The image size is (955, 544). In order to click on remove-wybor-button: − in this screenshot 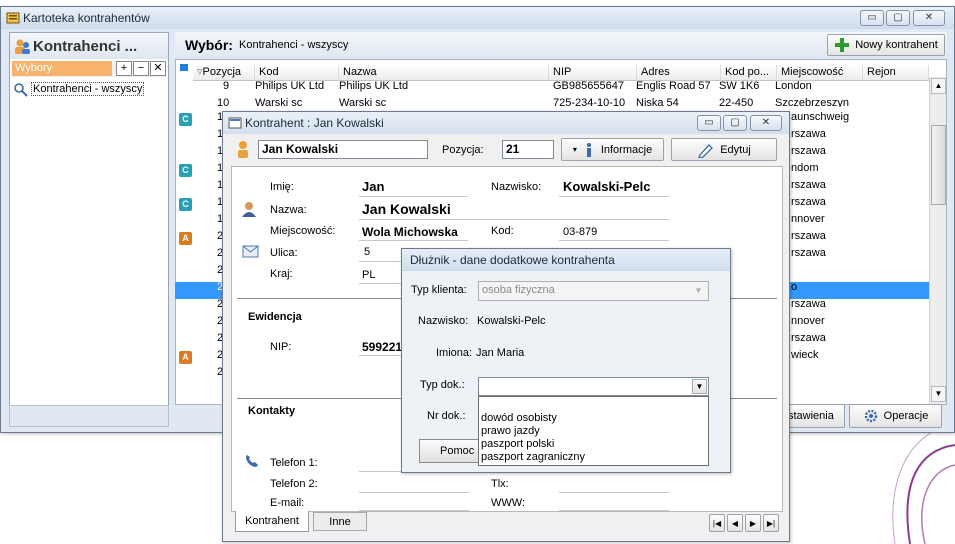, I will do `click(141, 68)`.